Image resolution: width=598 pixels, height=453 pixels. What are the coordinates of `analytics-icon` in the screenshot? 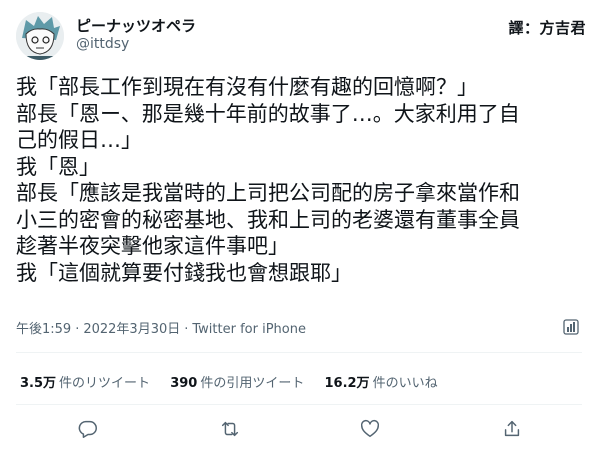 It's located at (571, 327).